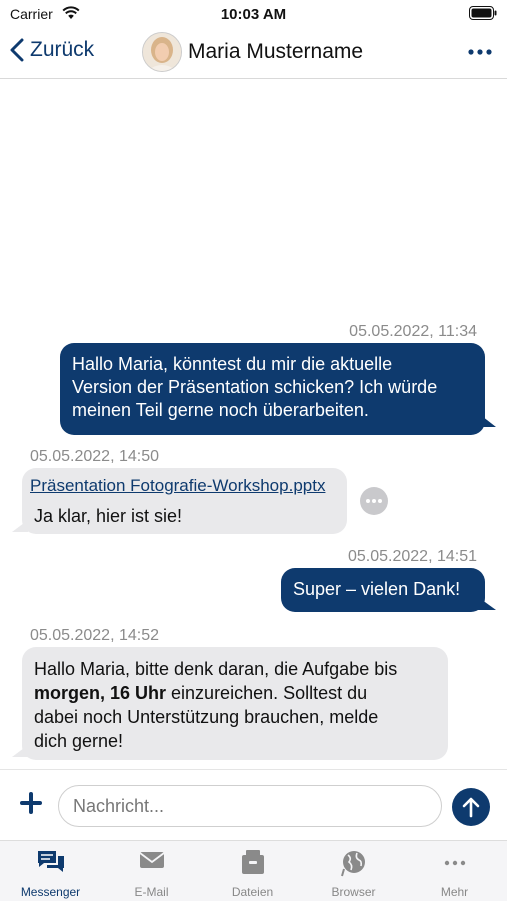 The height and width of the screenshot is (901, 507). I want to click on message-text: Ja klar, hier ist sie!, so click(108, 516).